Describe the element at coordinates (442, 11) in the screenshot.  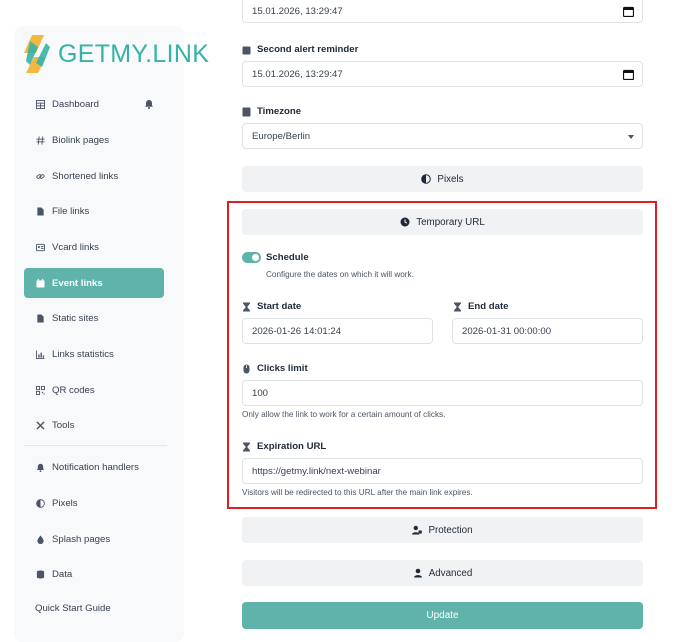
I see `first-alert-input: 15.01.2026, 13:29:47` at that location.